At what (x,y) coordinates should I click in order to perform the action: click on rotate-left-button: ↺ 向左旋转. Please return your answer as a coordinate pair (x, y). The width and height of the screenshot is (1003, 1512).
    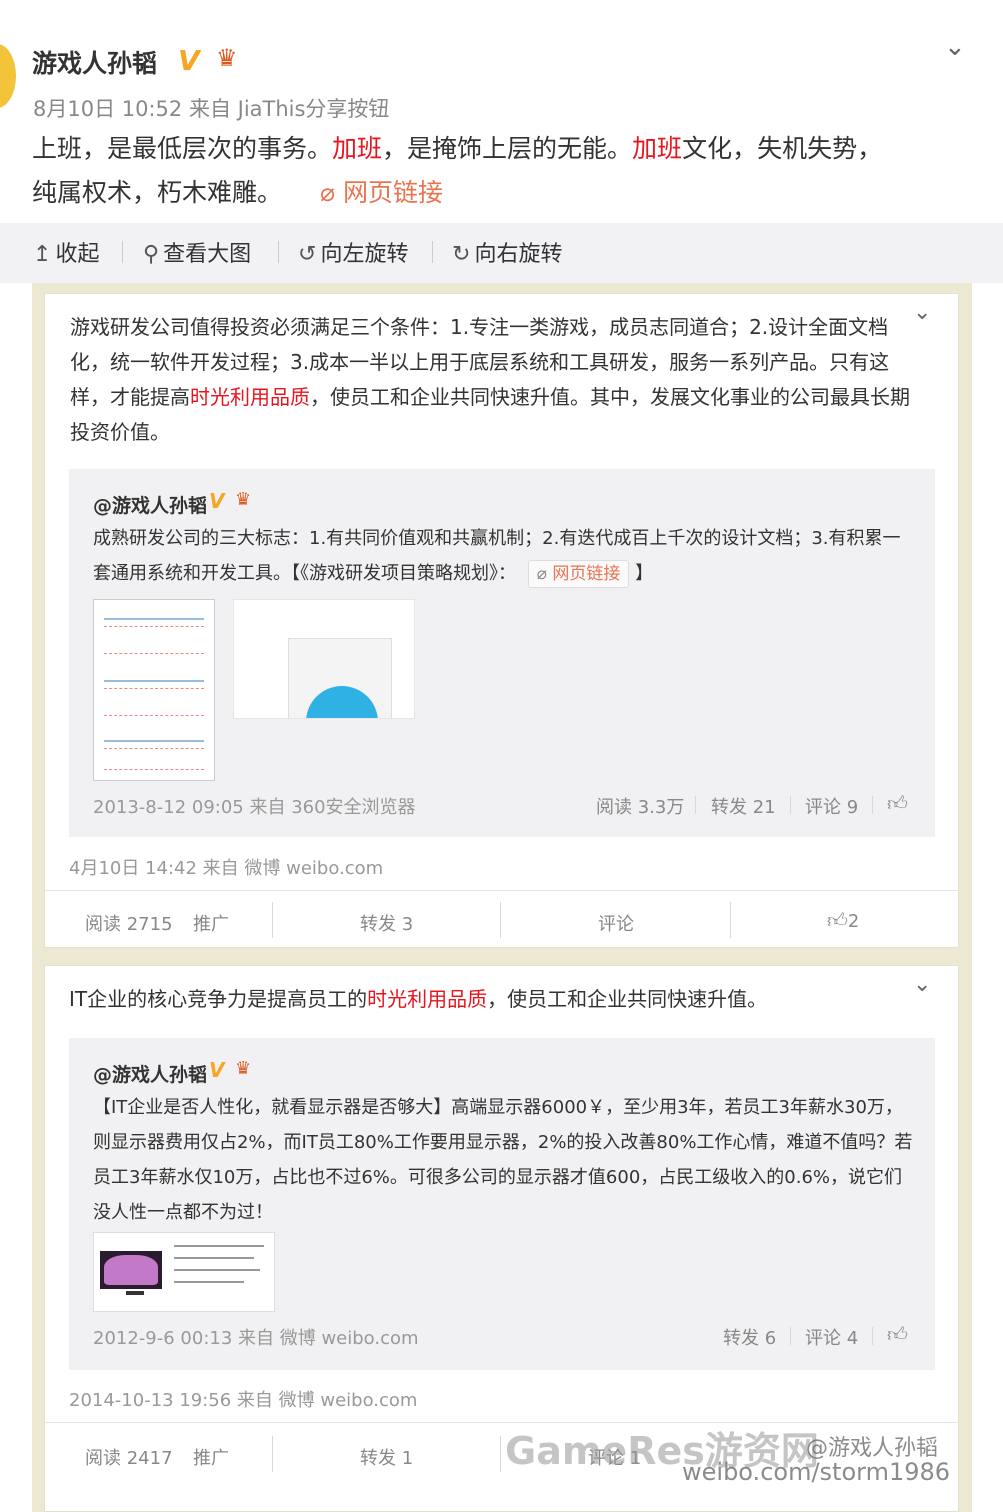
    Looking at the image, I should click on (353, 252).